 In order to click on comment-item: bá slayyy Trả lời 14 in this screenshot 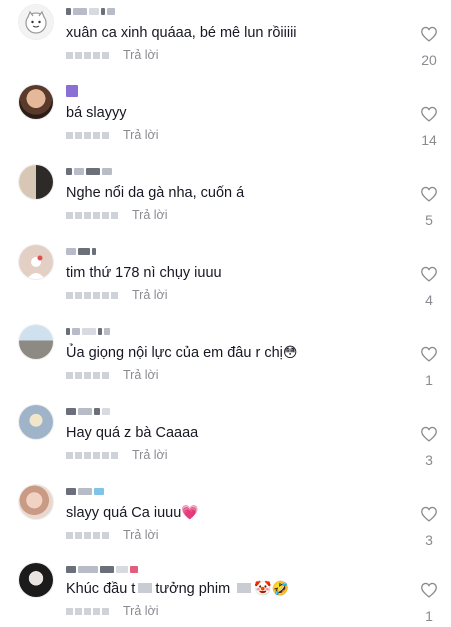, I will do `click(225, 119)`.